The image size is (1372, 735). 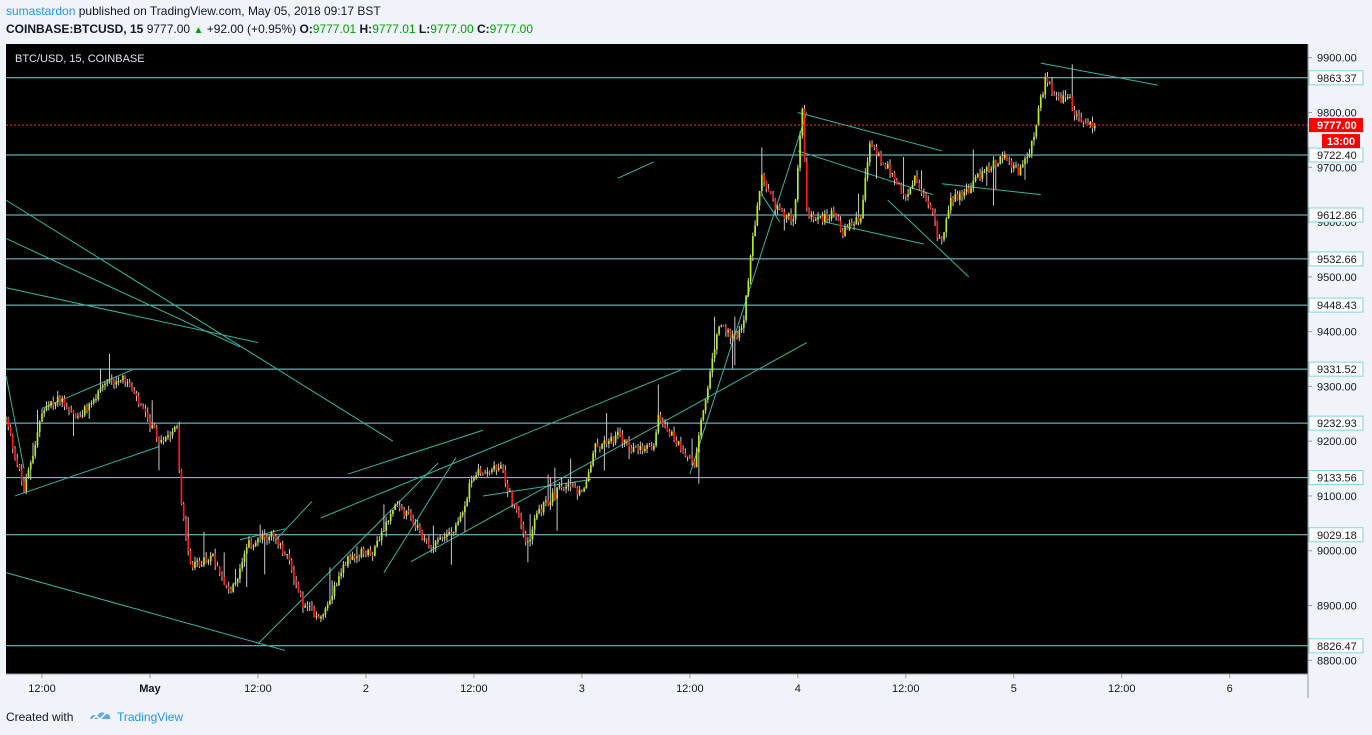 I want to click on level-tag-label: 9532.66, so click(x=1337, y=260).